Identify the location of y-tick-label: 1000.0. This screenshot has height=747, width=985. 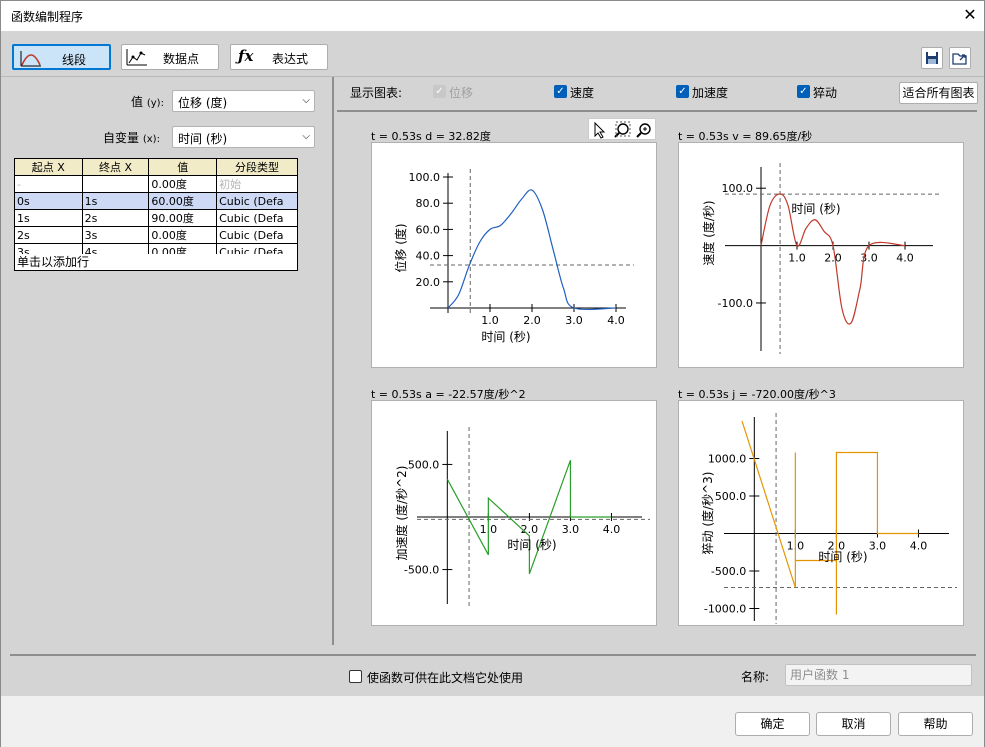
(727, 459).